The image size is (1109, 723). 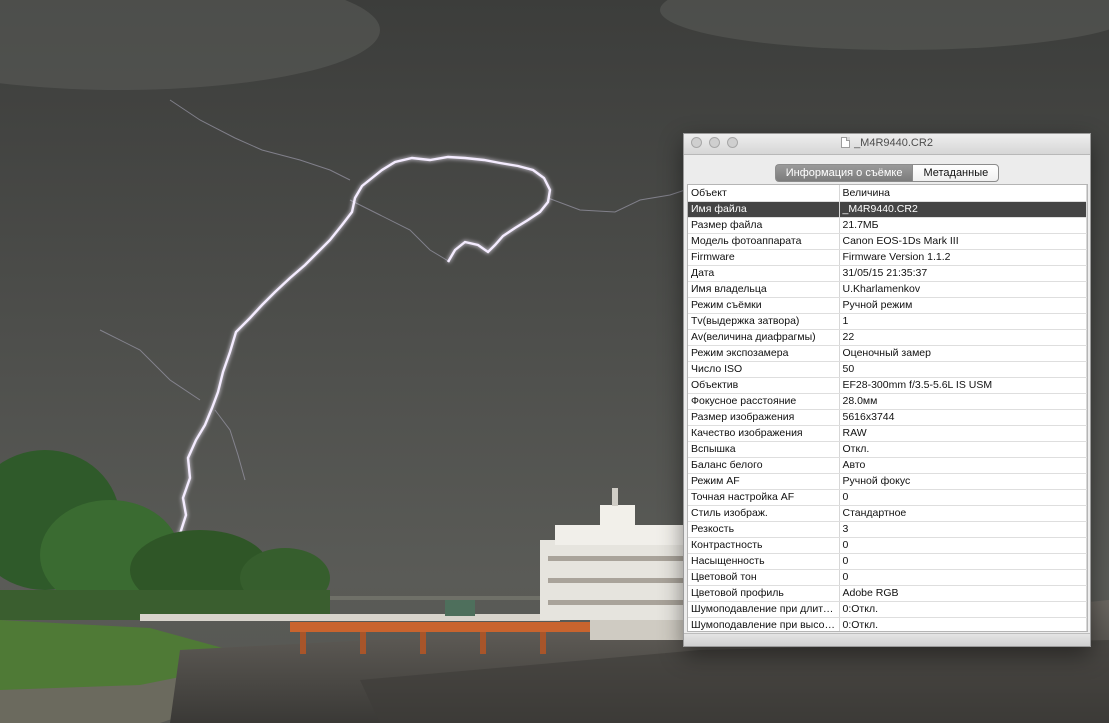 I want to click on property-value-cell: Ручной режим, so click(x=963, y=305).